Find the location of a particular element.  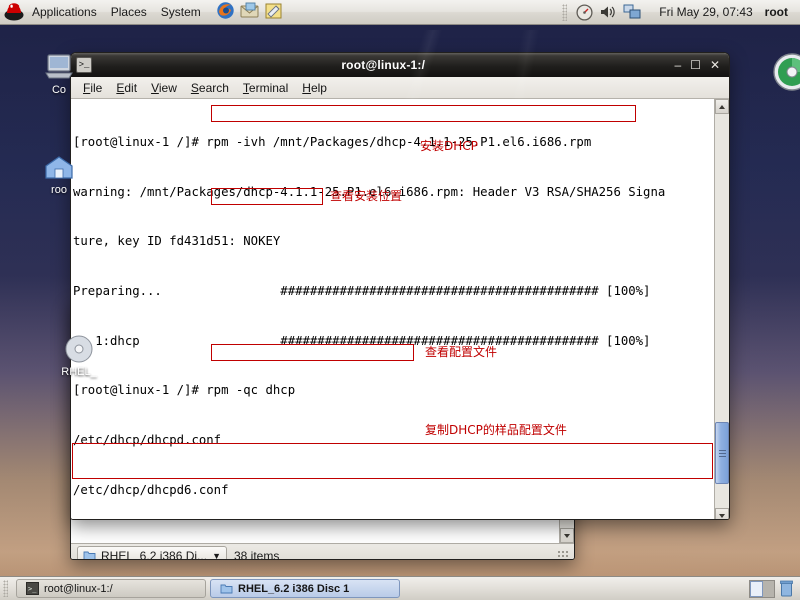

taskbar-item-label: root@linux-1:/ is located at coordinates (78, 588).